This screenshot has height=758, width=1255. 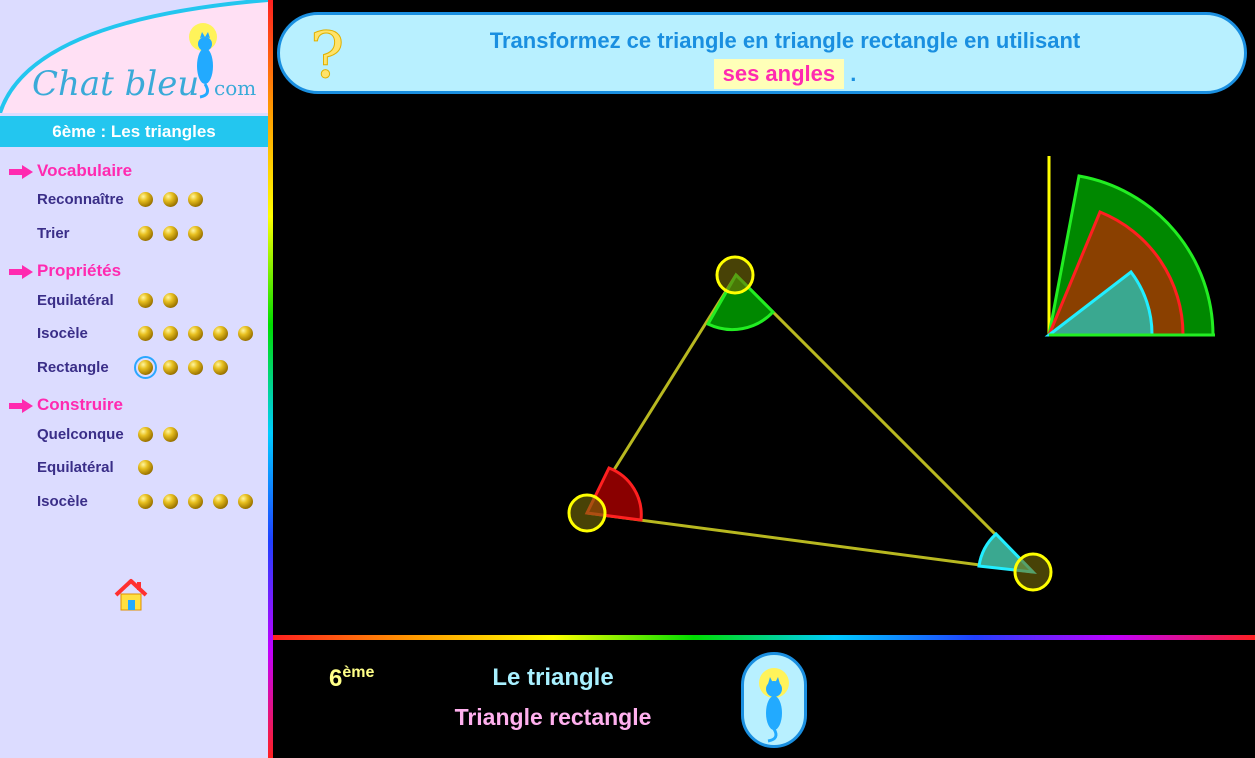 What do you see at coordinates (352, 678) in the screenshot?
I see `grade-label: 6ème` at bounding box center [352, 678].